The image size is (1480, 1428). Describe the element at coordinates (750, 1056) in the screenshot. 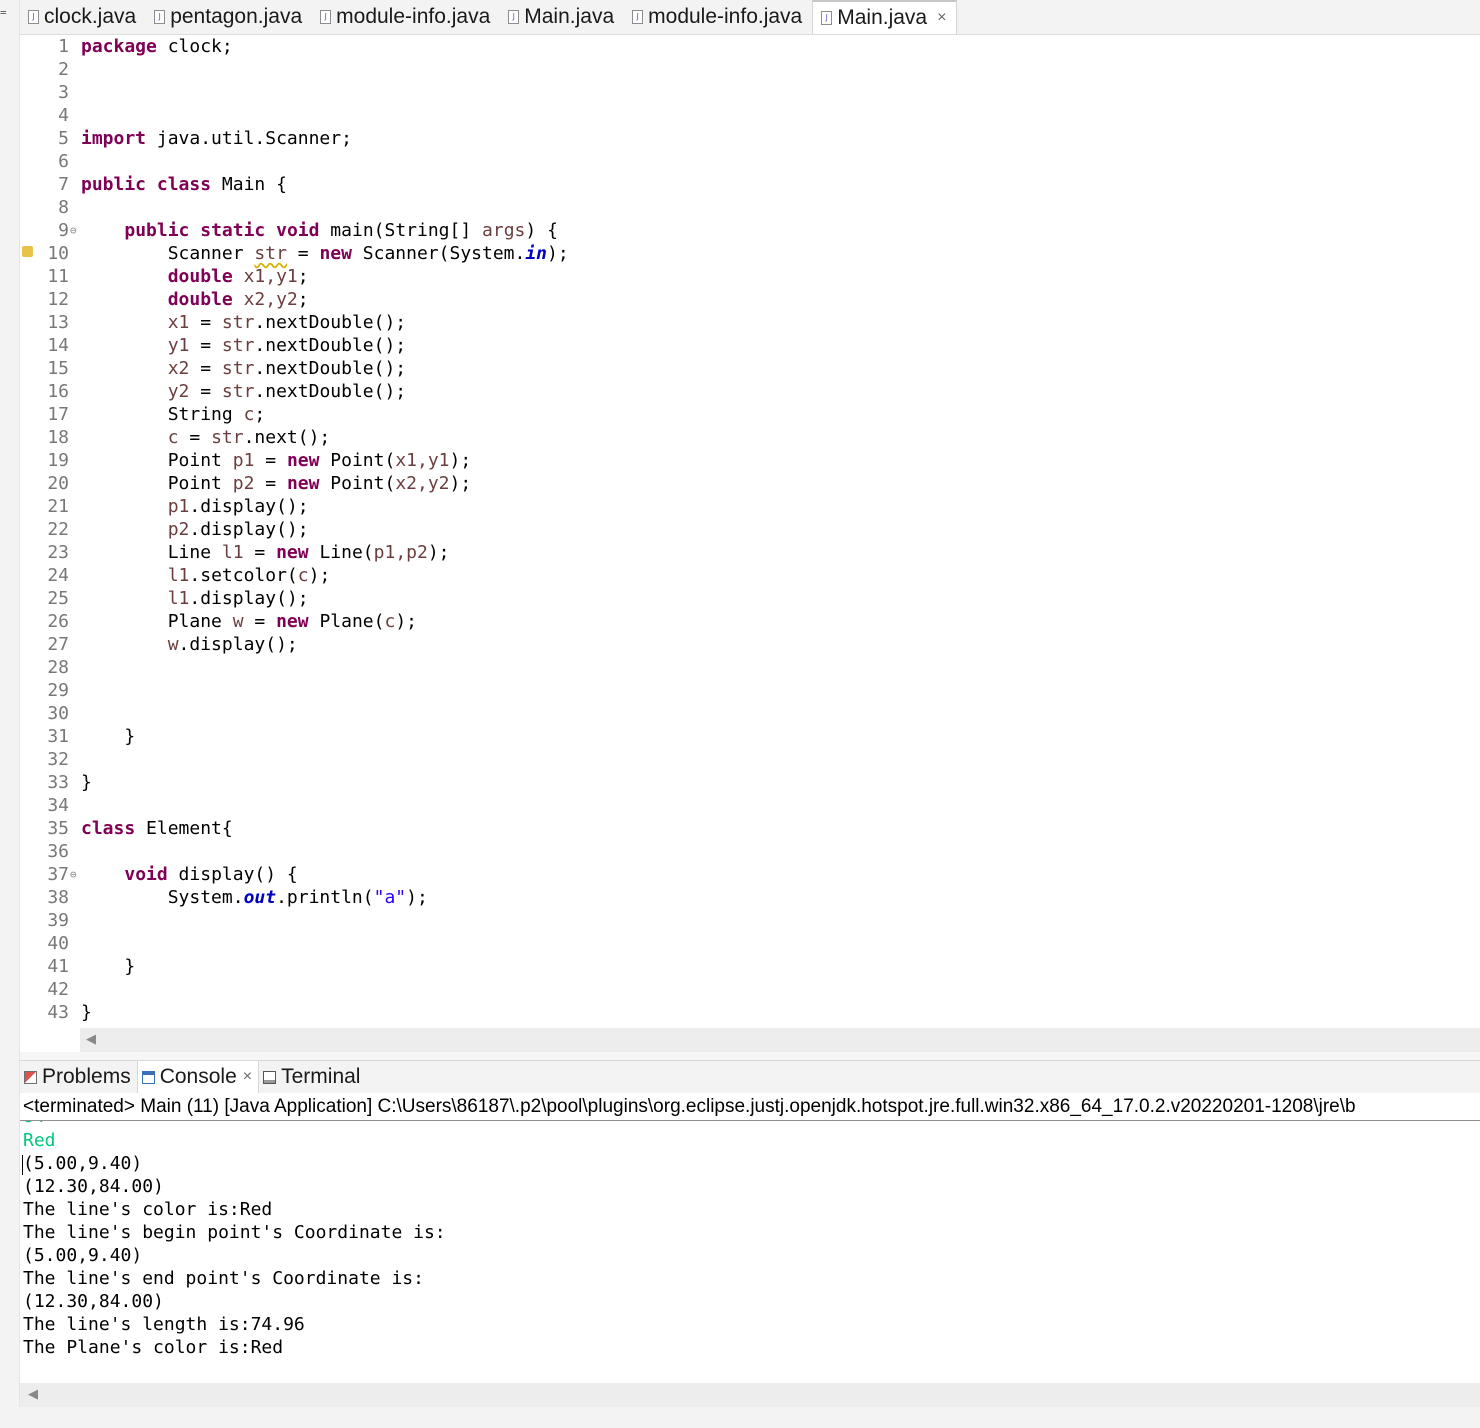

I see `panel-separator` at that location.